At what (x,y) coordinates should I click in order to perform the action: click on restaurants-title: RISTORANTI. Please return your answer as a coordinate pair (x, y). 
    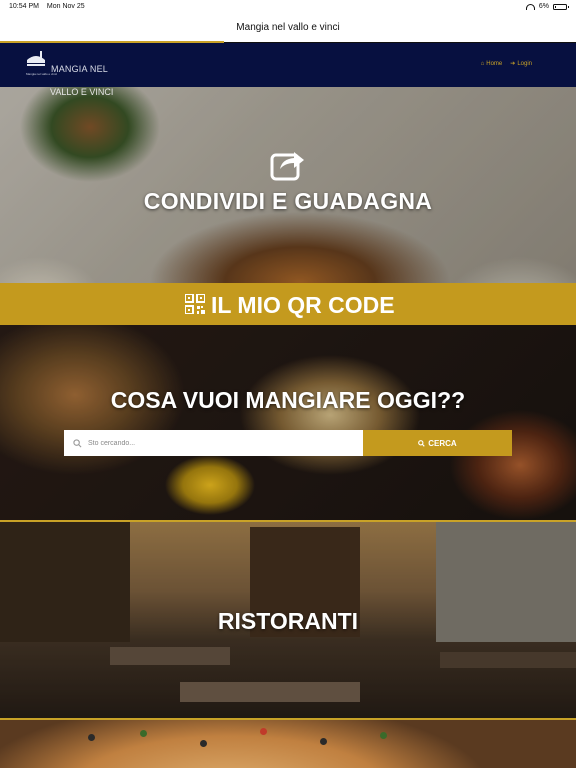
    Looking at the image, I should click on (288, 621).